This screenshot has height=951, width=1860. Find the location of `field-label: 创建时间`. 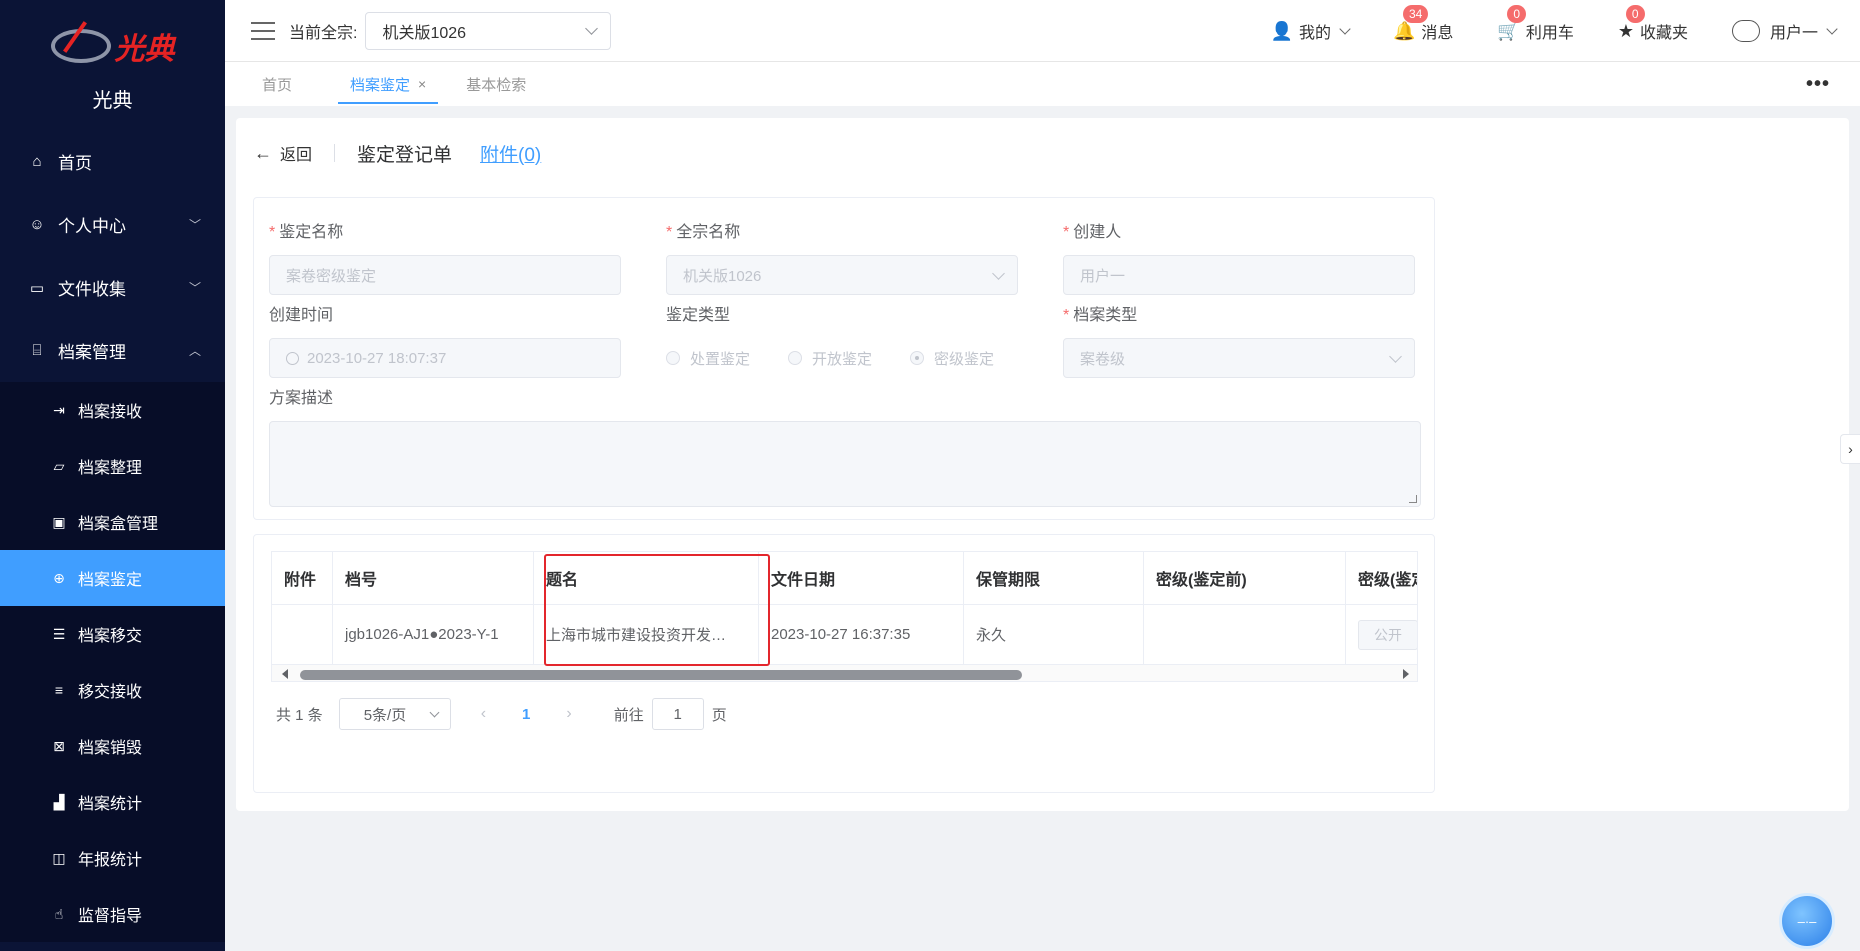

field-label: 创建时间 is located at coordinates (301, 315).